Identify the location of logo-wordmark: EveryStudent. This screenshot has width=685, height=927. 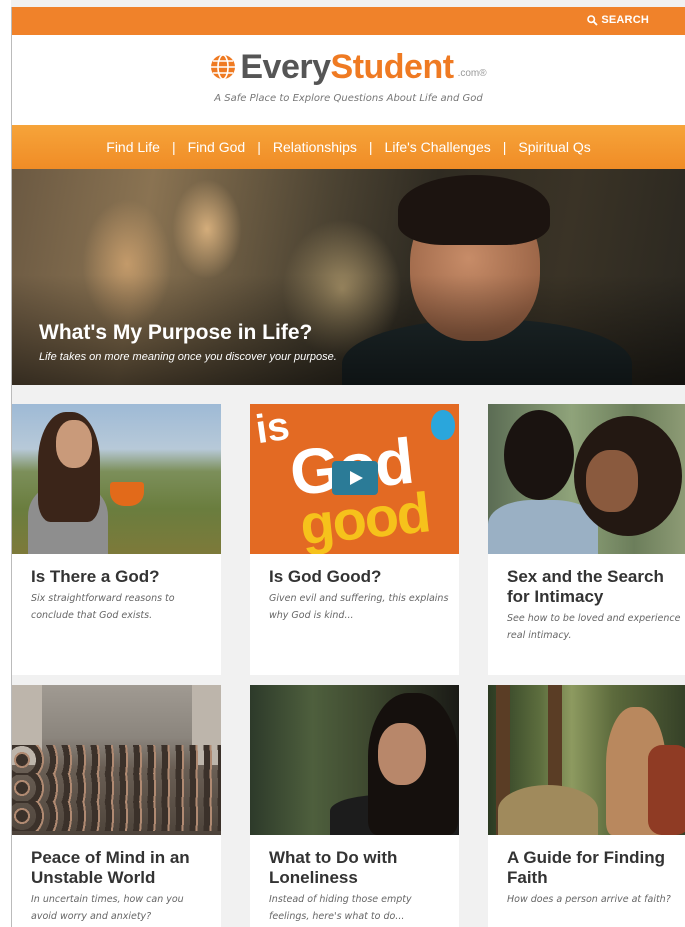
(347, 67).